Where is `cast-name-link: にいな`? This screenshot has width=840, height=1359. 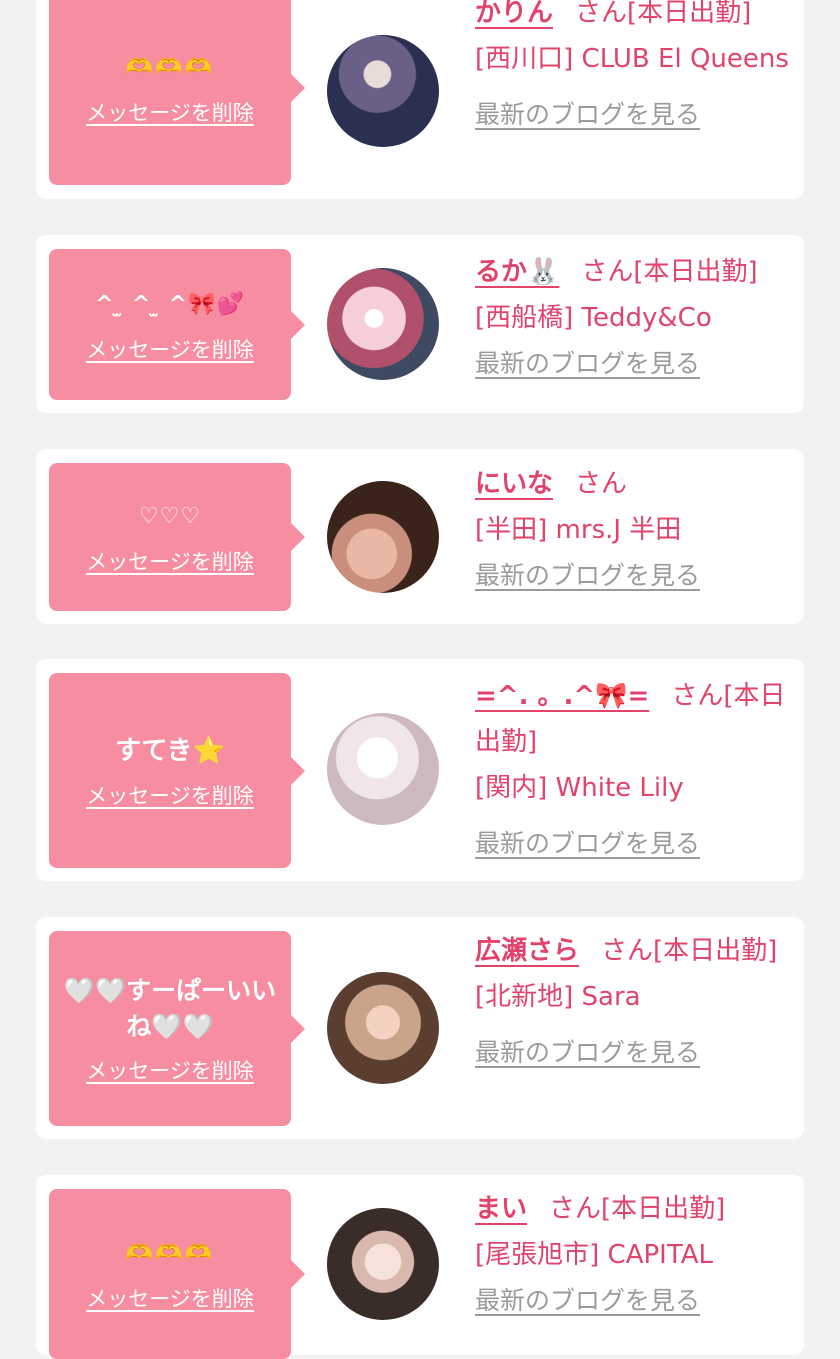
cast-name-link: にいな is located at coordinates (514, 484).